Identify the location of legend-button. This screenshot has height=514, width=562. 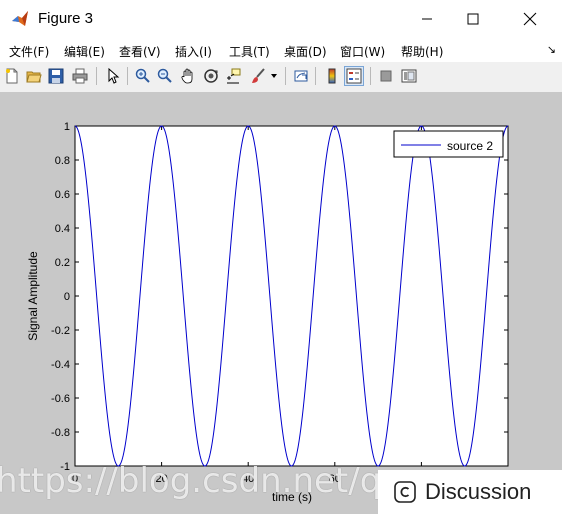
(354, 76).